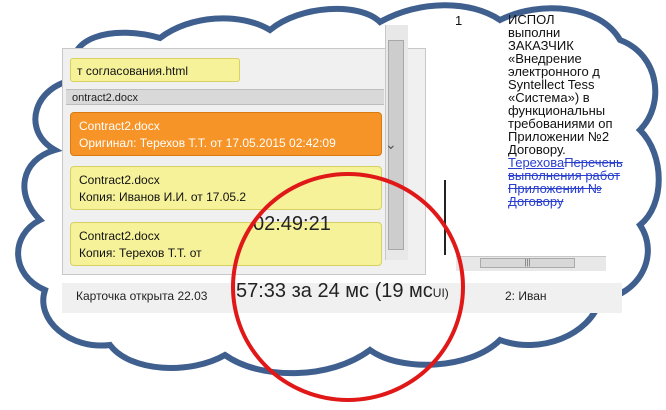 The width and height of the screenshot is (666, 410). What do you see at coordinates (536, 201) in the screenshot?
I see `deleted-text: Договору` at bounding box center [536, 201].